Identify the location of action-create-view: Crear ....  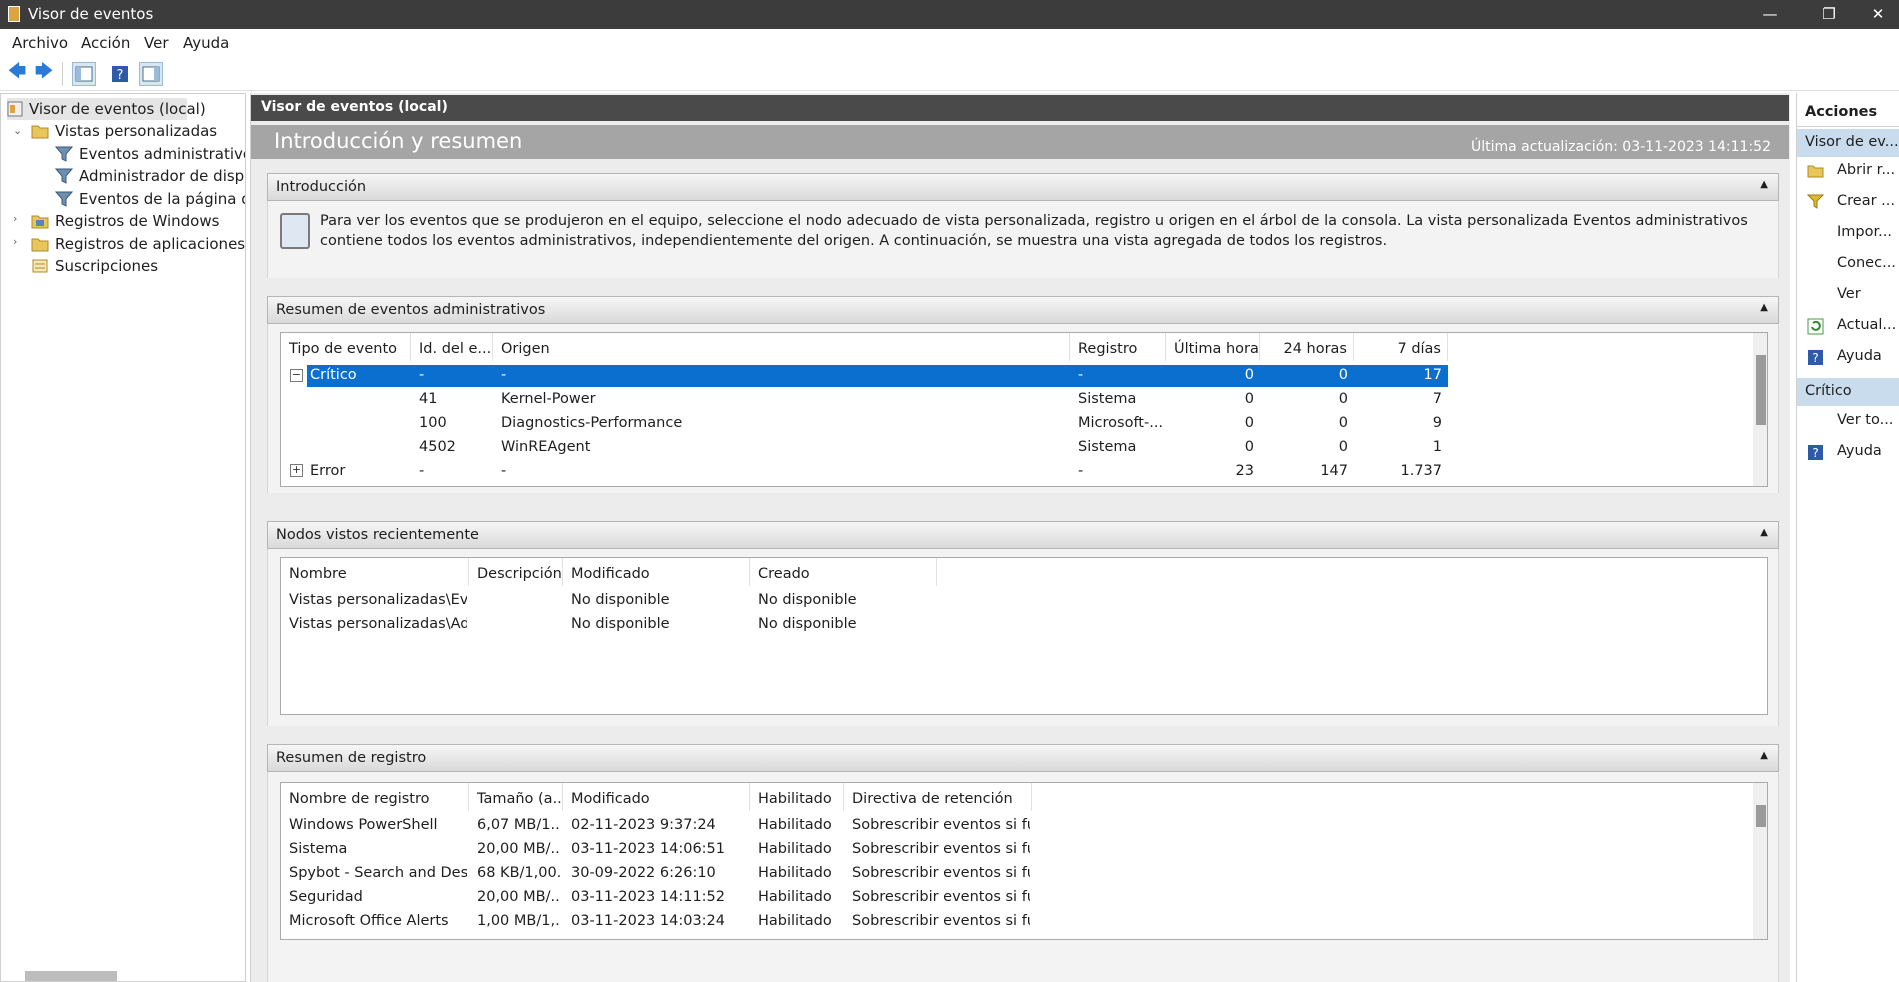
(1848, 203).